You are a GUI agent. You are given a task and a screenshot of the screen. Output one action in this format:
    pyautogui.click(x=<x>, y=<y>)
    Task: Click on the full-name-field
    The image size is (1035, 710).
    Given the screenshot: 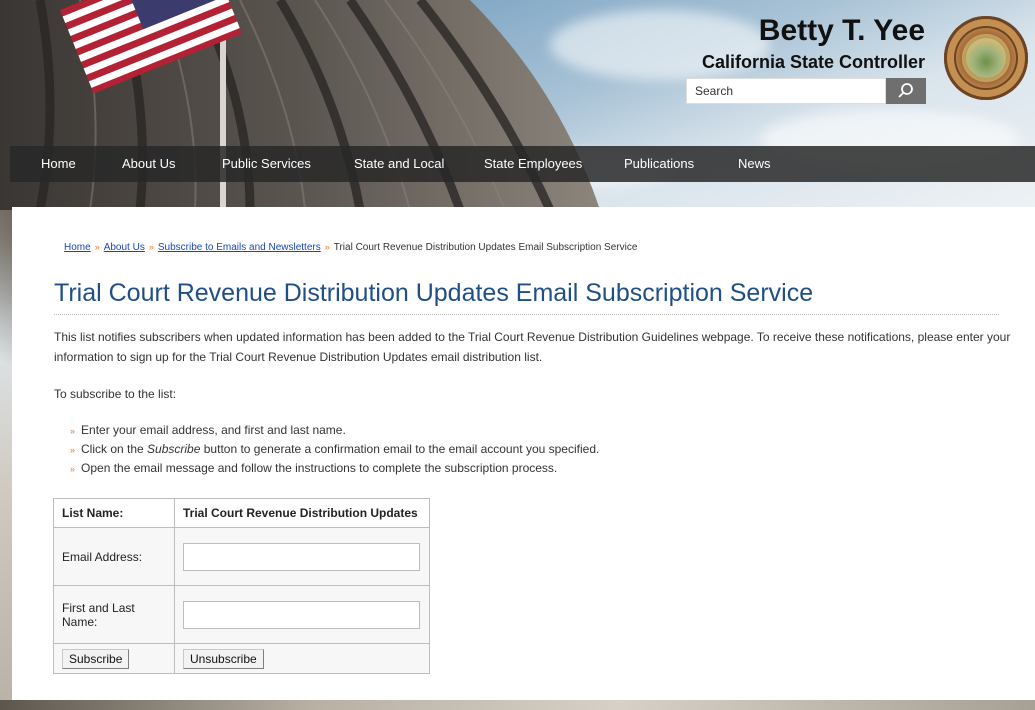 What is the action you would take?
    pyautogui.click(x=301, y=614)
    